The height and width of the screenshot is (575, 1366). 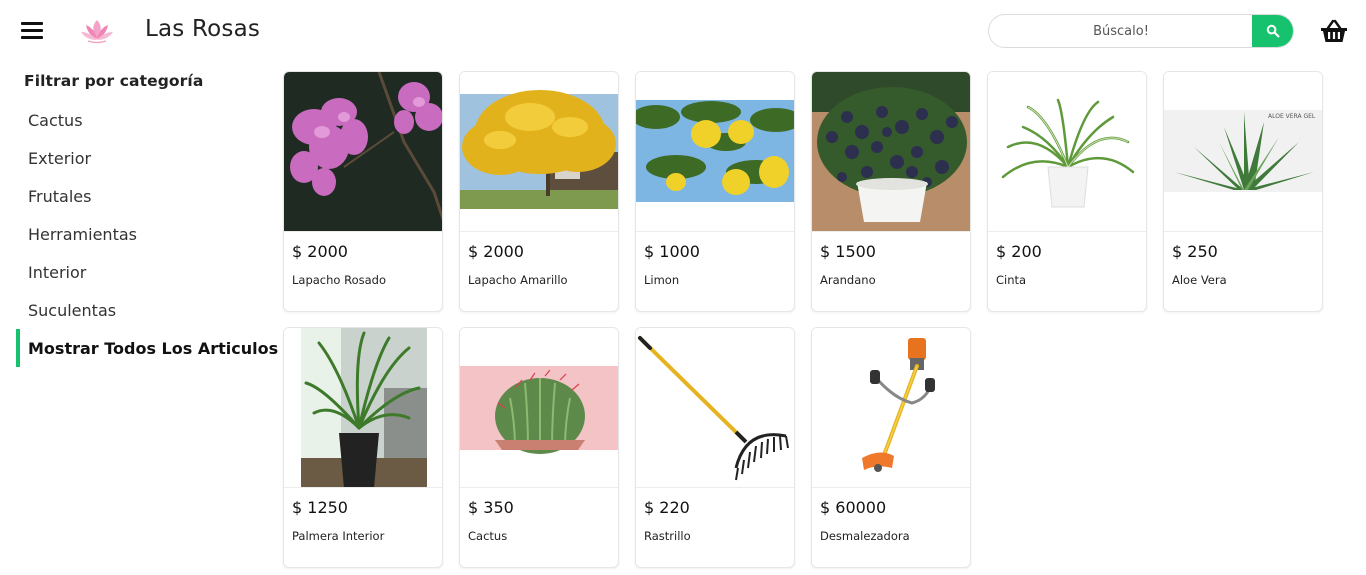 What do you see at coordinates (491, 507) in the screenshot?
I see `product-price: $ 350` at bounding box center [491, 507].